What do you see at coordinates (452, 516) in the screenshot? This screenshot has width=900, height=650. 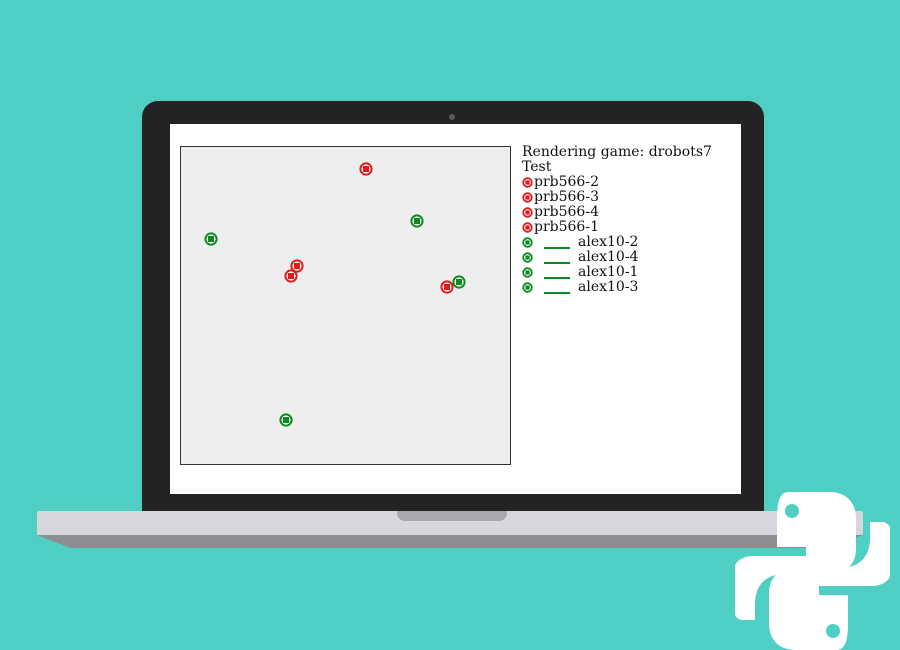 I see `laptop-notch` at bounding box center [452, 516].